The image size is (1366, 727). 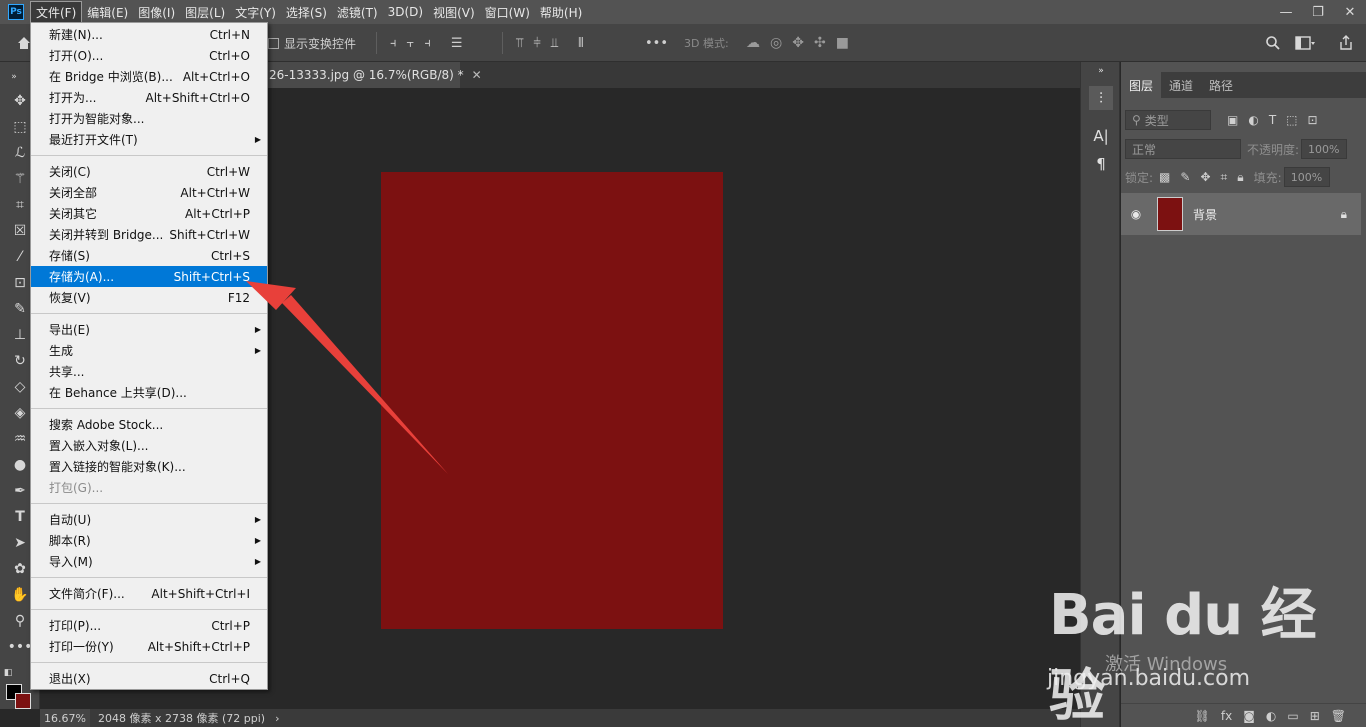 What do you see at coordinates (365, 384) in the screenshot?
I see `annotation-arrow-shaft` at bounding box center [365, 384].